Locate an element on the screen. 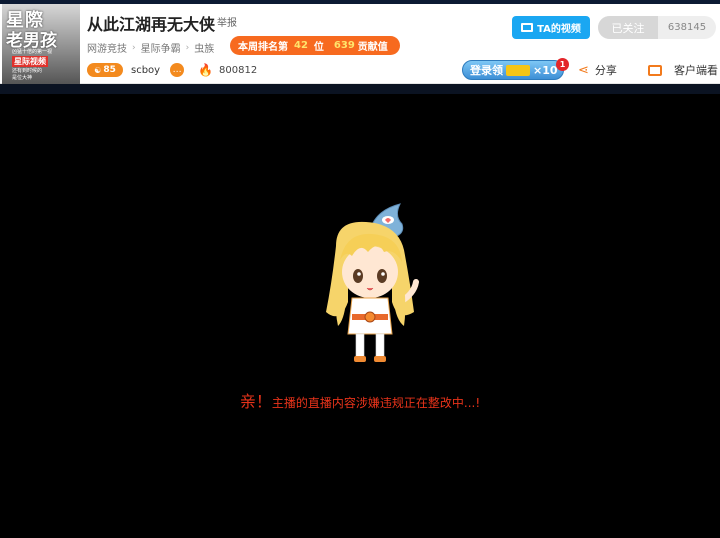  follow-control: 已关注 638145 is located at coordinates (657, 27).